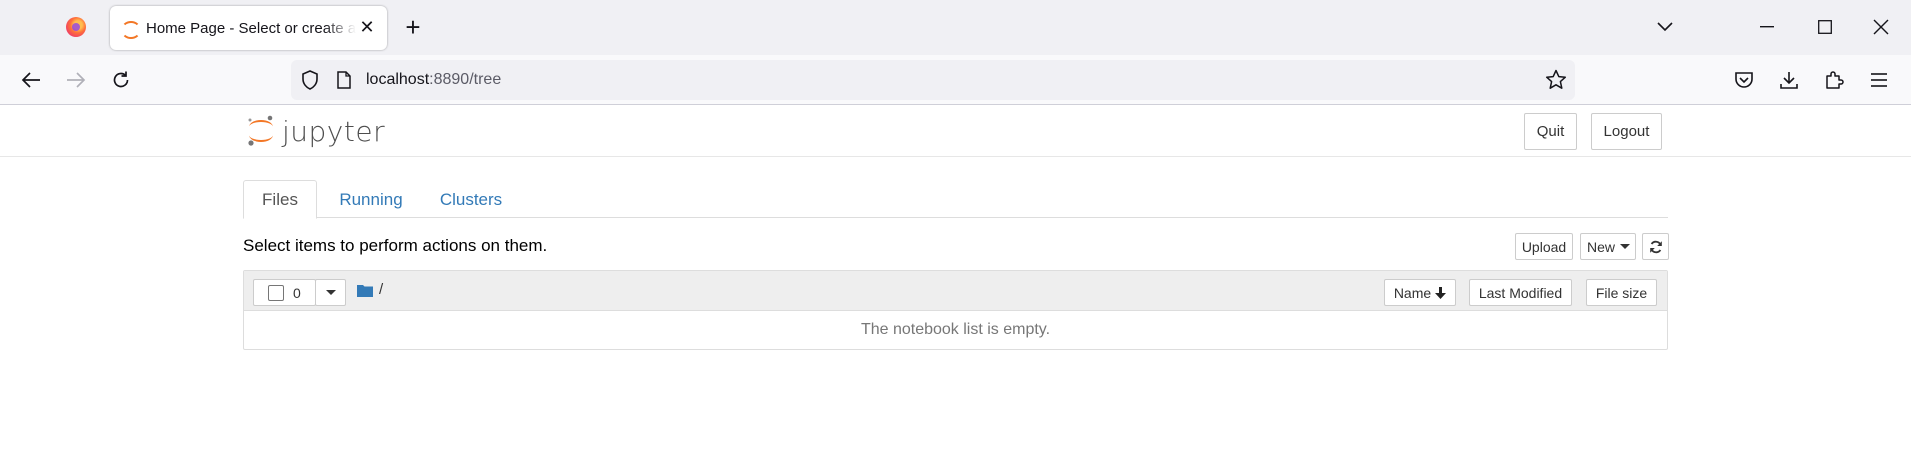  What do you see at coordinates (1626, 131) in the screenshot?
I see `logout-button: Logout` at bounding box center [1626, 131].